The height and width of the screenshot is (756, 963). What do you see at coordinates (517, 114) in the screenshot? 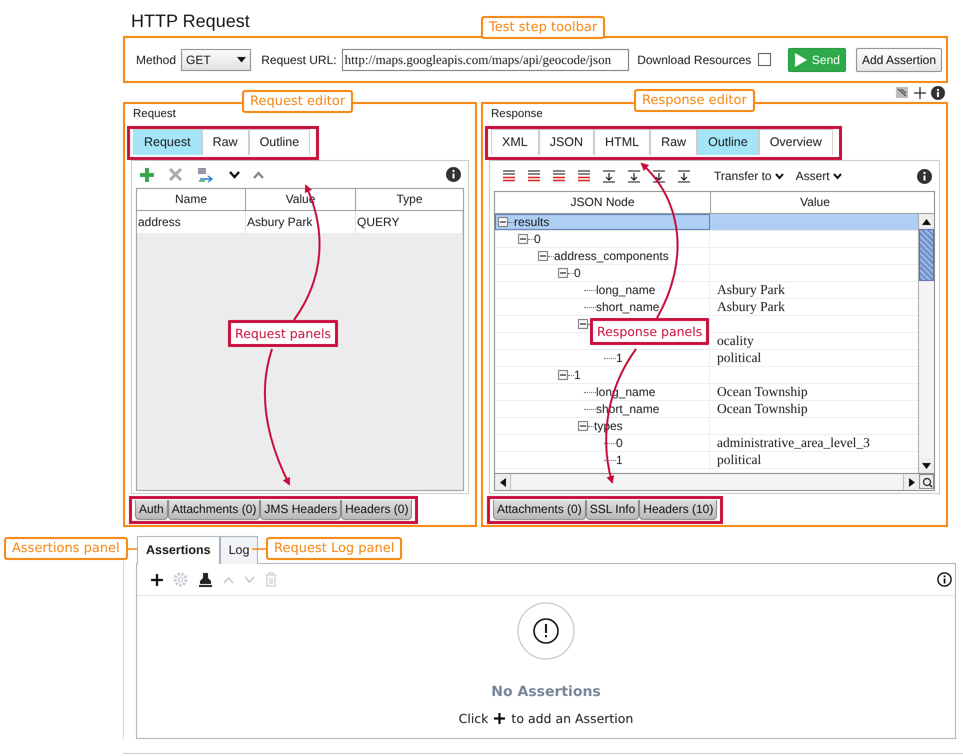
I see `panel-title: Response` at bounding box center [517, 114].